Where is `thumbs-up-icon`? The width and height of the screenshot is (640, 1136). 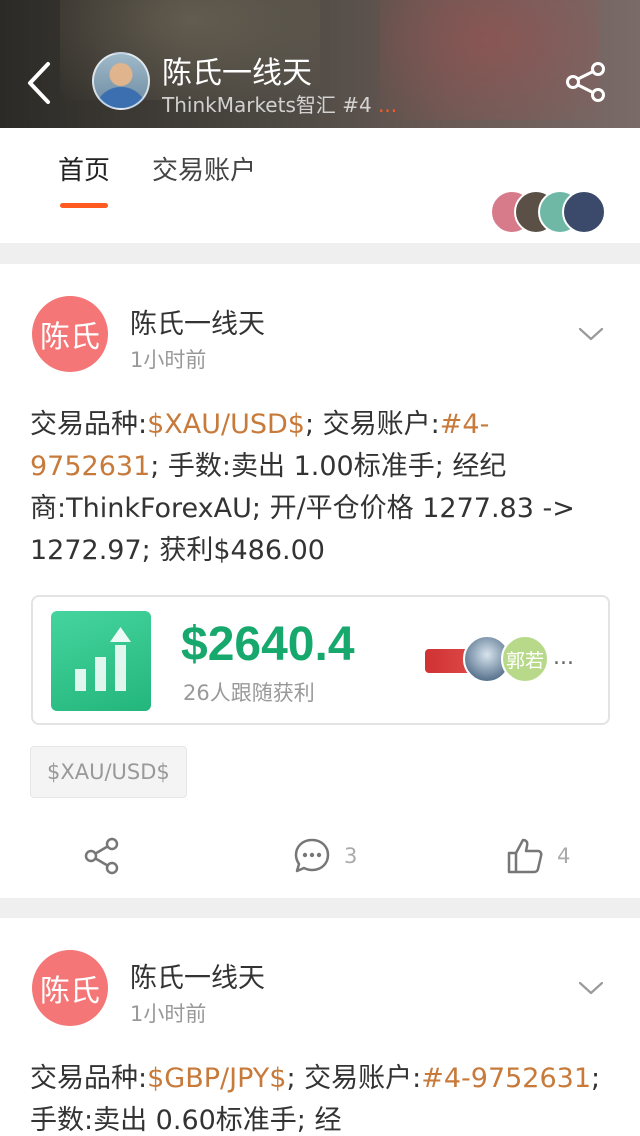
thumbs-up-icon is located at coordinates (525, 856).